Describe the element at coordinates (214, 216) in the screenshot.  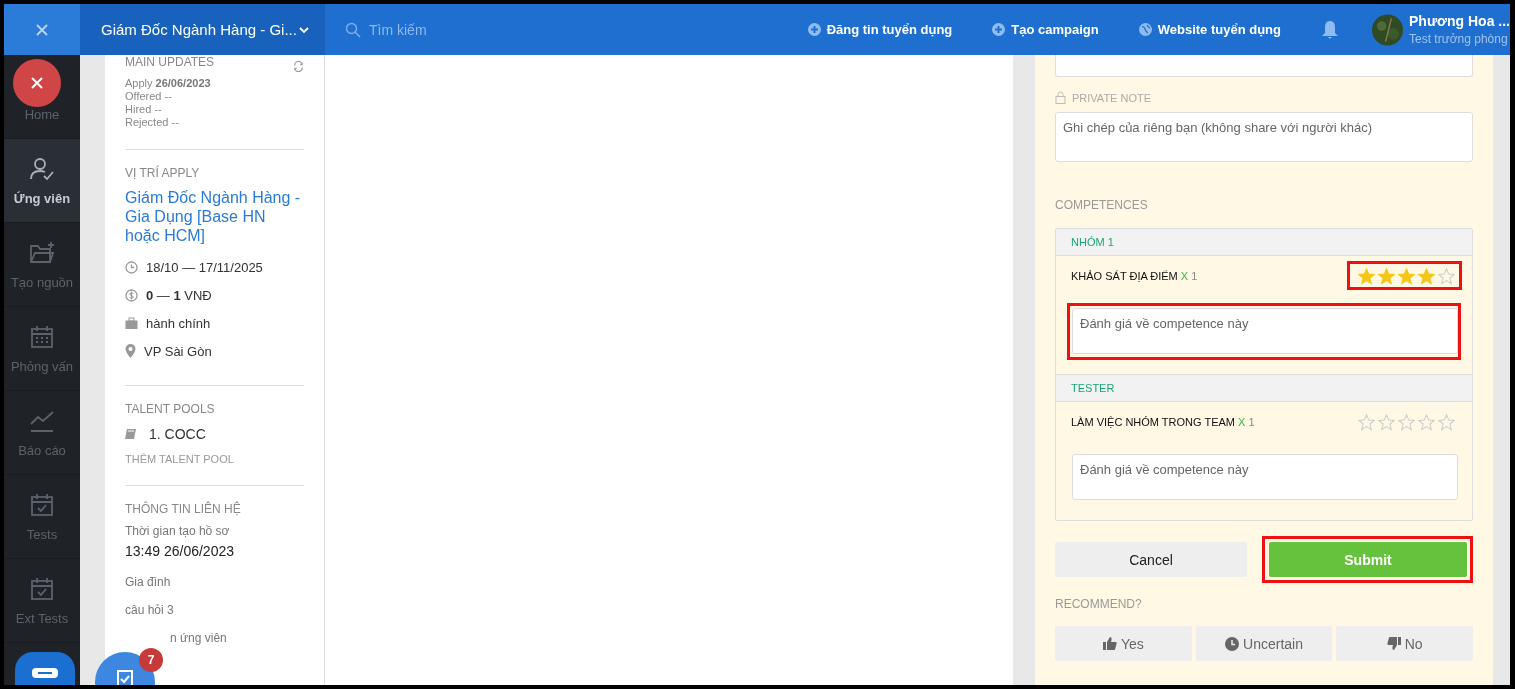
I see `job-link: Giám Đốc Ngành Hàng - Gia Dụng [Base HN hoặc HCM]` at that location.